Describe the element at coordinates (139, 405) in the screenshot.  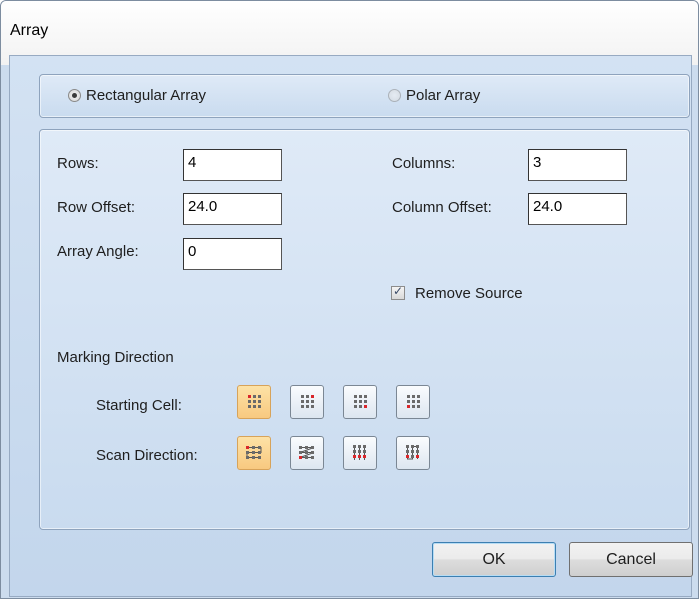
I see `starting-cell-label: Starting Cell:` at that location.